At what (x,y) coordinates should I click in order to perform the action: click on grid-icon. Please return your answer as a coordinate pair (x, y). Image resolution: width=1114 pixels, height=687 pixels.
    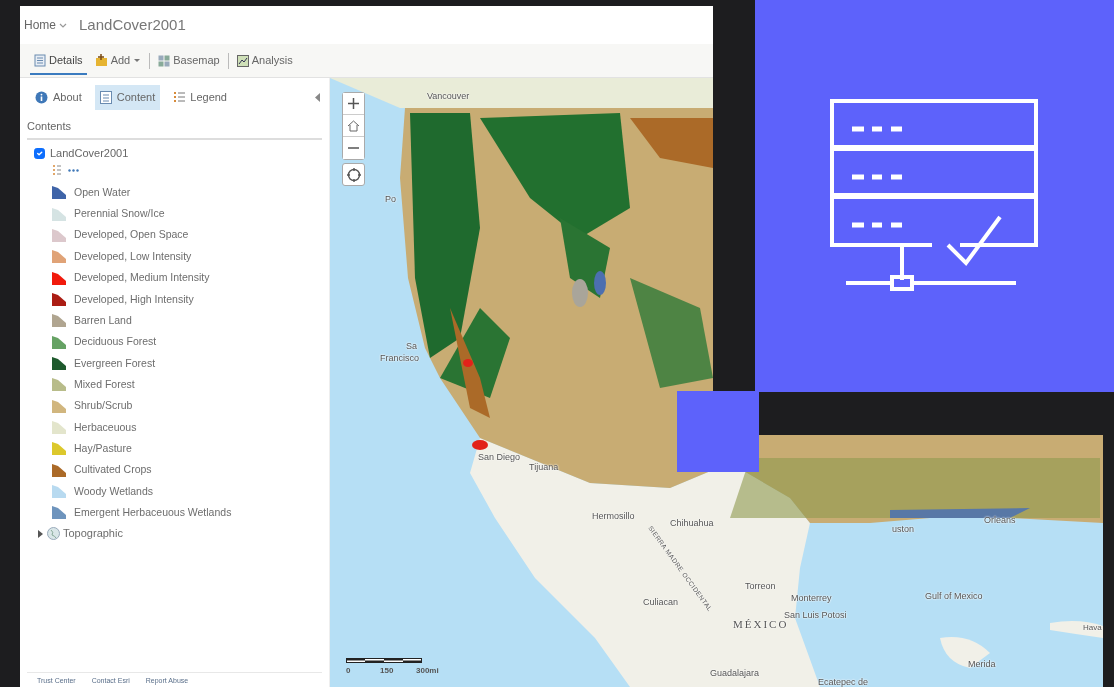
    Looking at the image, I should click on (164, 60).